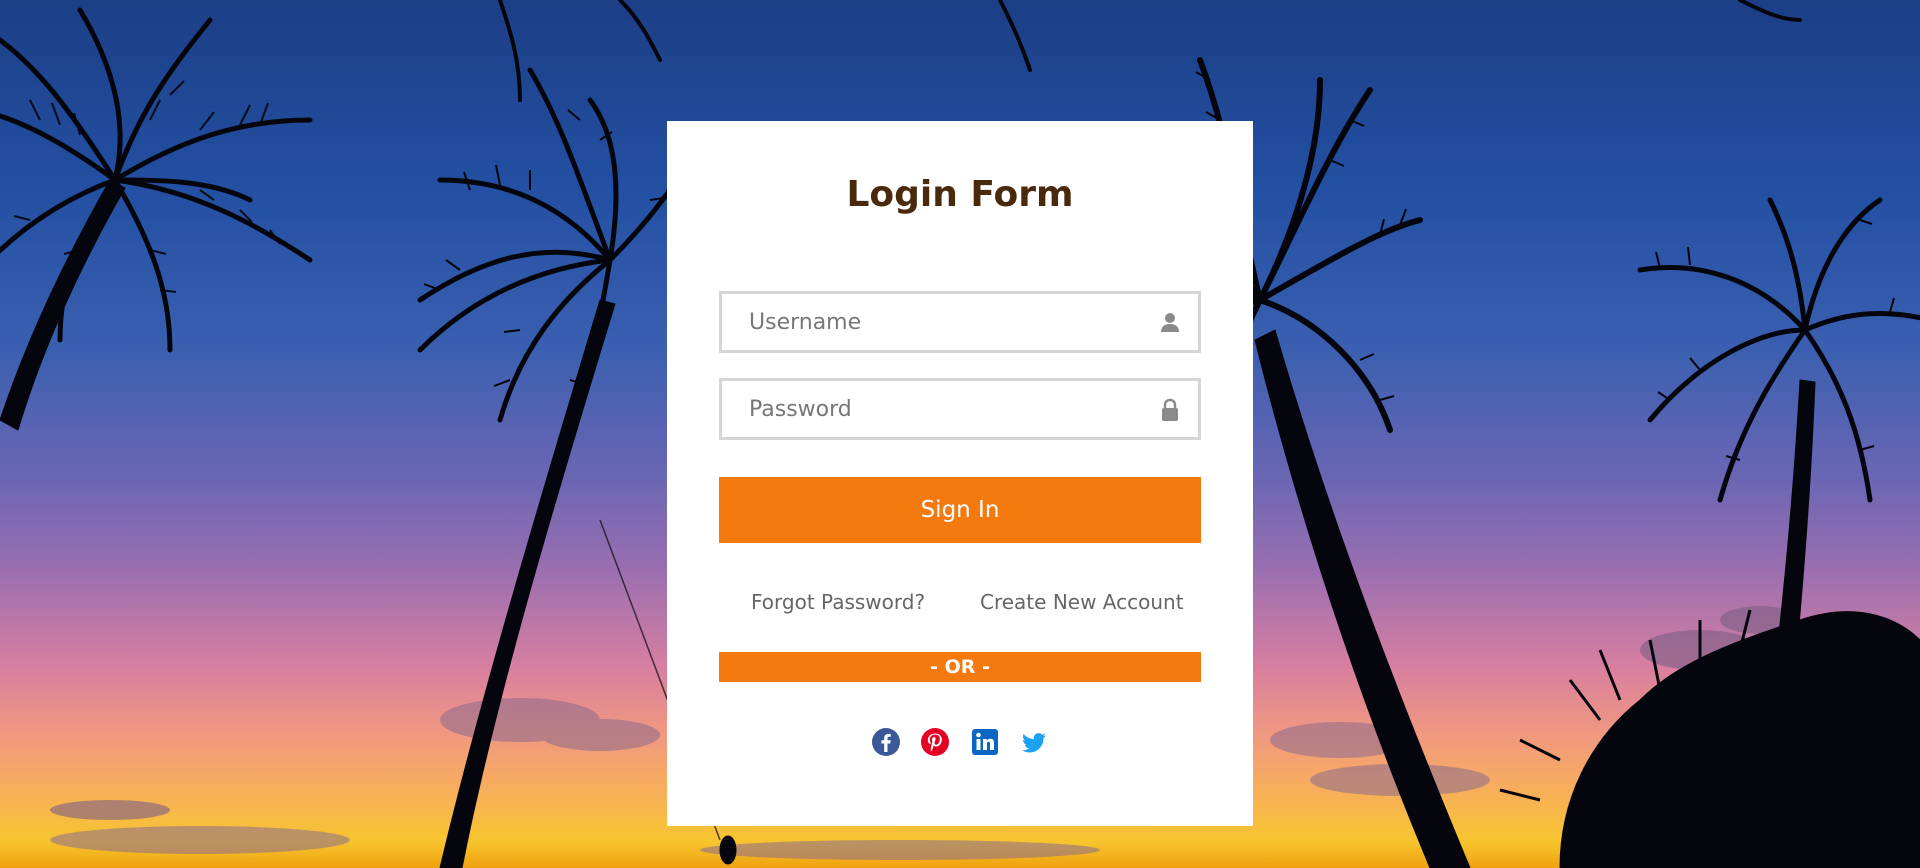 The width and height of the screenshot is (1920, 868). I want to click on or-divider: - OR -, so click(960, 667).